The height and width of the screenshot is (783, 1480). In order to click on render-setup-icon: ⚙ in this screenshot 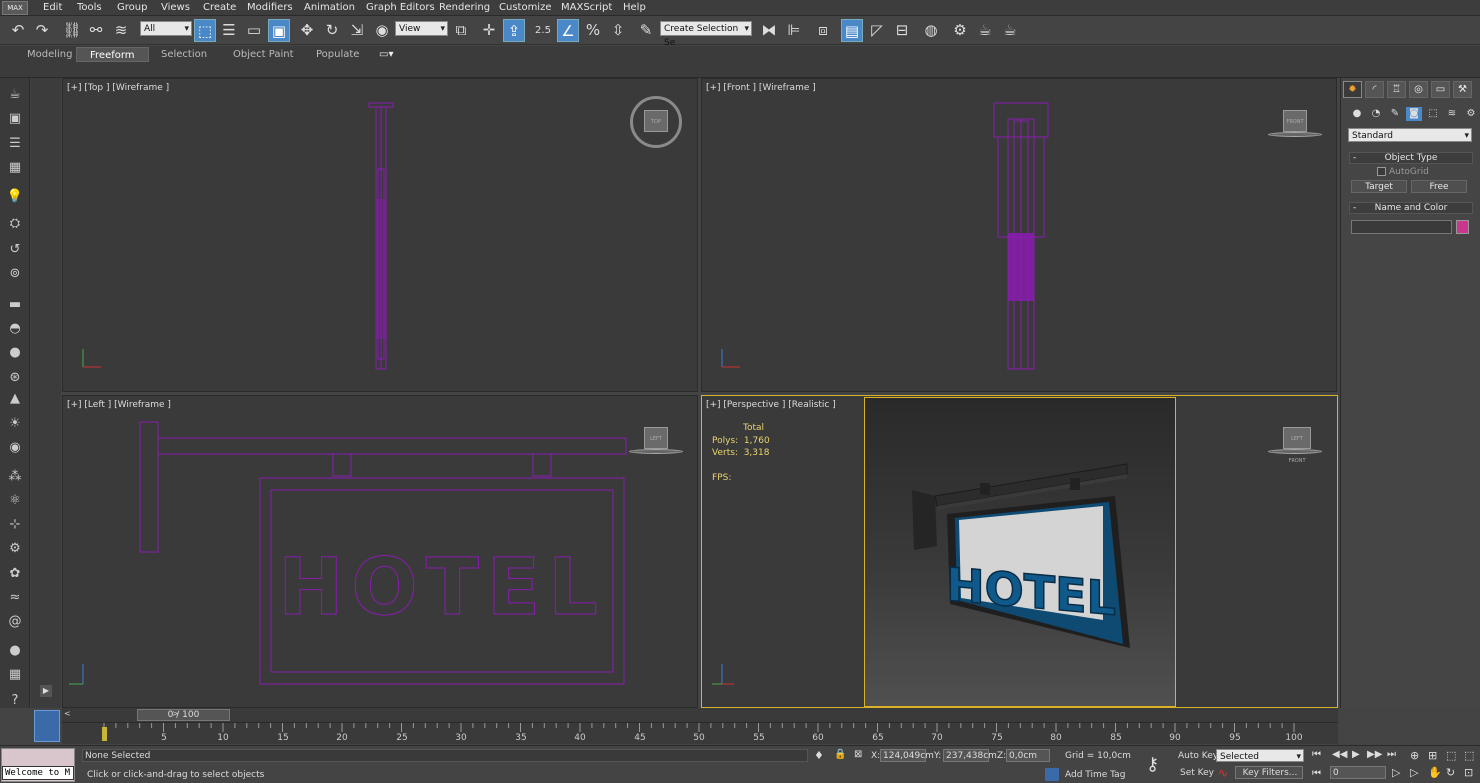, I will do `click(960, 30)`.